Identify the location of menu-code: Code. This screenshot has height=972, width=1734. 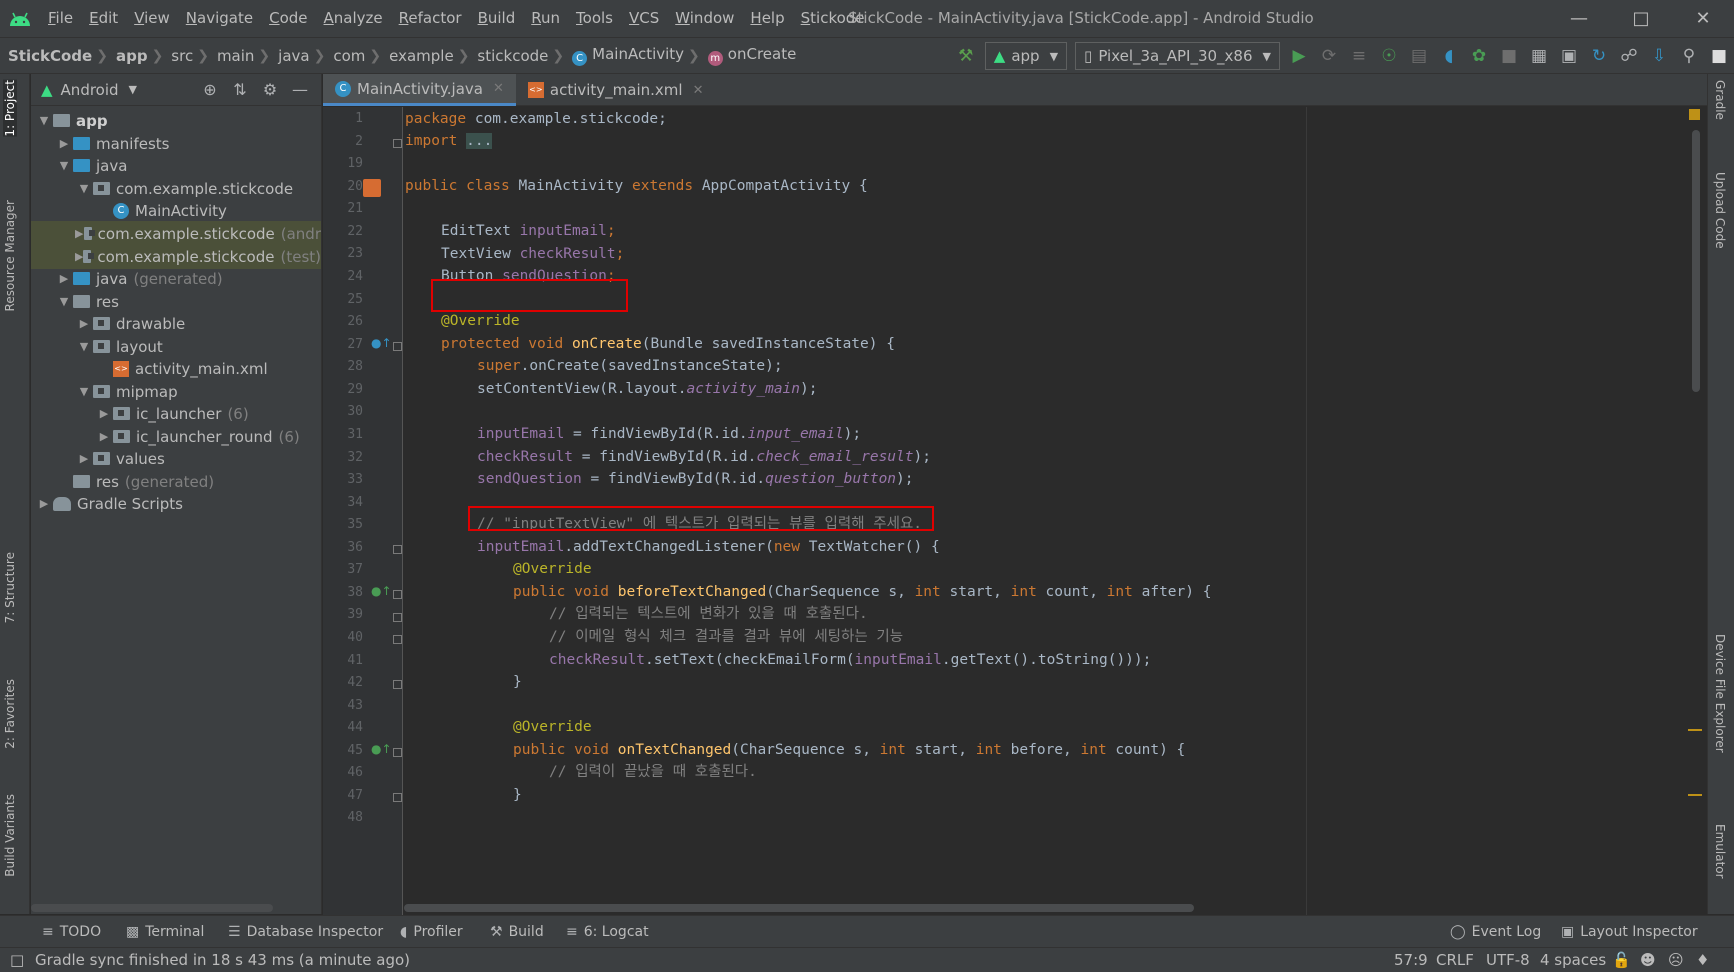
(288, 18).